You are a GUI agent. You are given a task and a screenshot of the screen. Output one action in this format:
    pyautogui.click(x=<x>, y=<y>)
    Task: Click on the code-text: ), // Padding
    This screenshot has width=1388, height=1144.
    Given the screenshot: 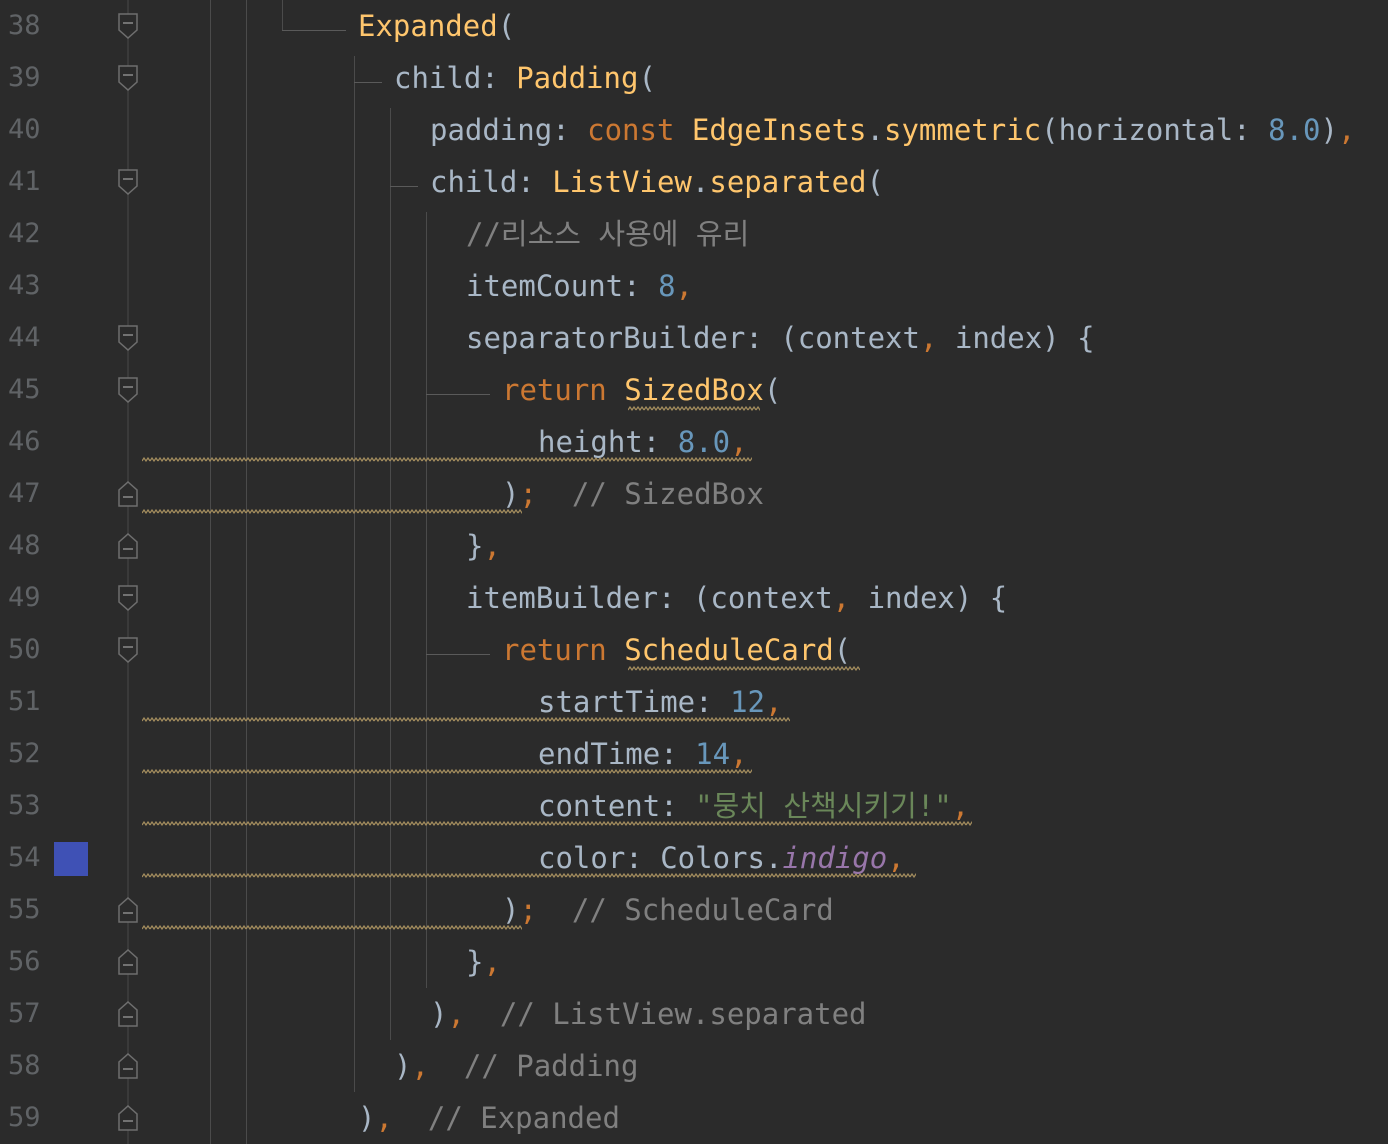 What is the action you would take?
    pyautogui.click(x=516, y=1066)
    